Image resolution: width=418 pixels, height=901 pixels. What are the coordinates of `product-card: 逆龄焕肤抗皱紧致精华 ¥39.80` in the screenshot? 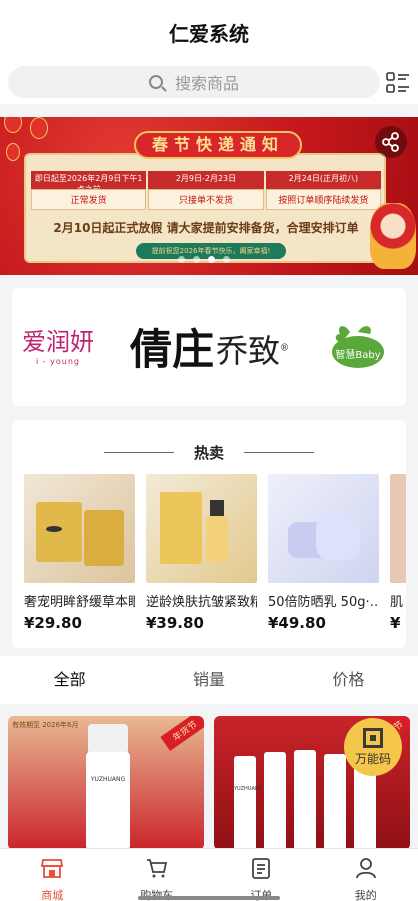 It's located at (201, 553).